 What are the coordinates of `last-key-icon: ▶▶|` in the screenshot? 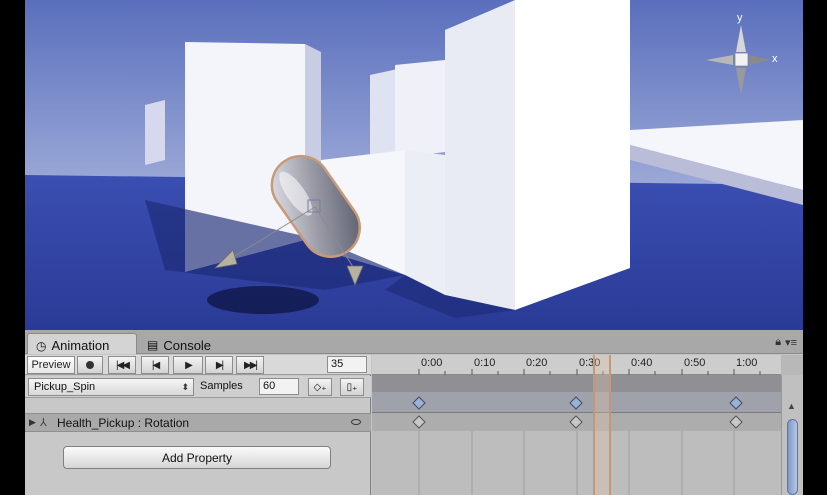 It's located at (251, 365).